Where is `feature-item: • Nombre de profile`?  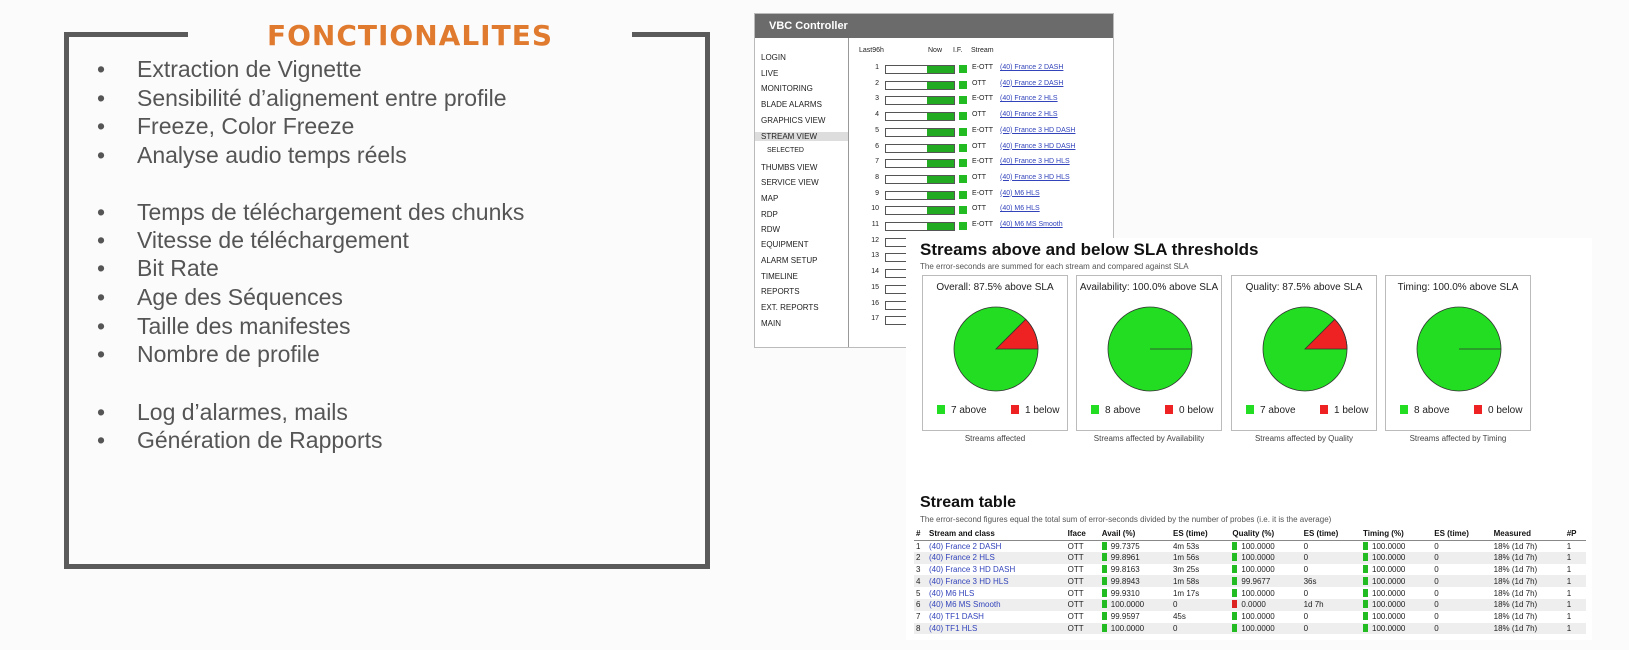 feature-item: • Nombre de profile is located at coordinates (208, 354).